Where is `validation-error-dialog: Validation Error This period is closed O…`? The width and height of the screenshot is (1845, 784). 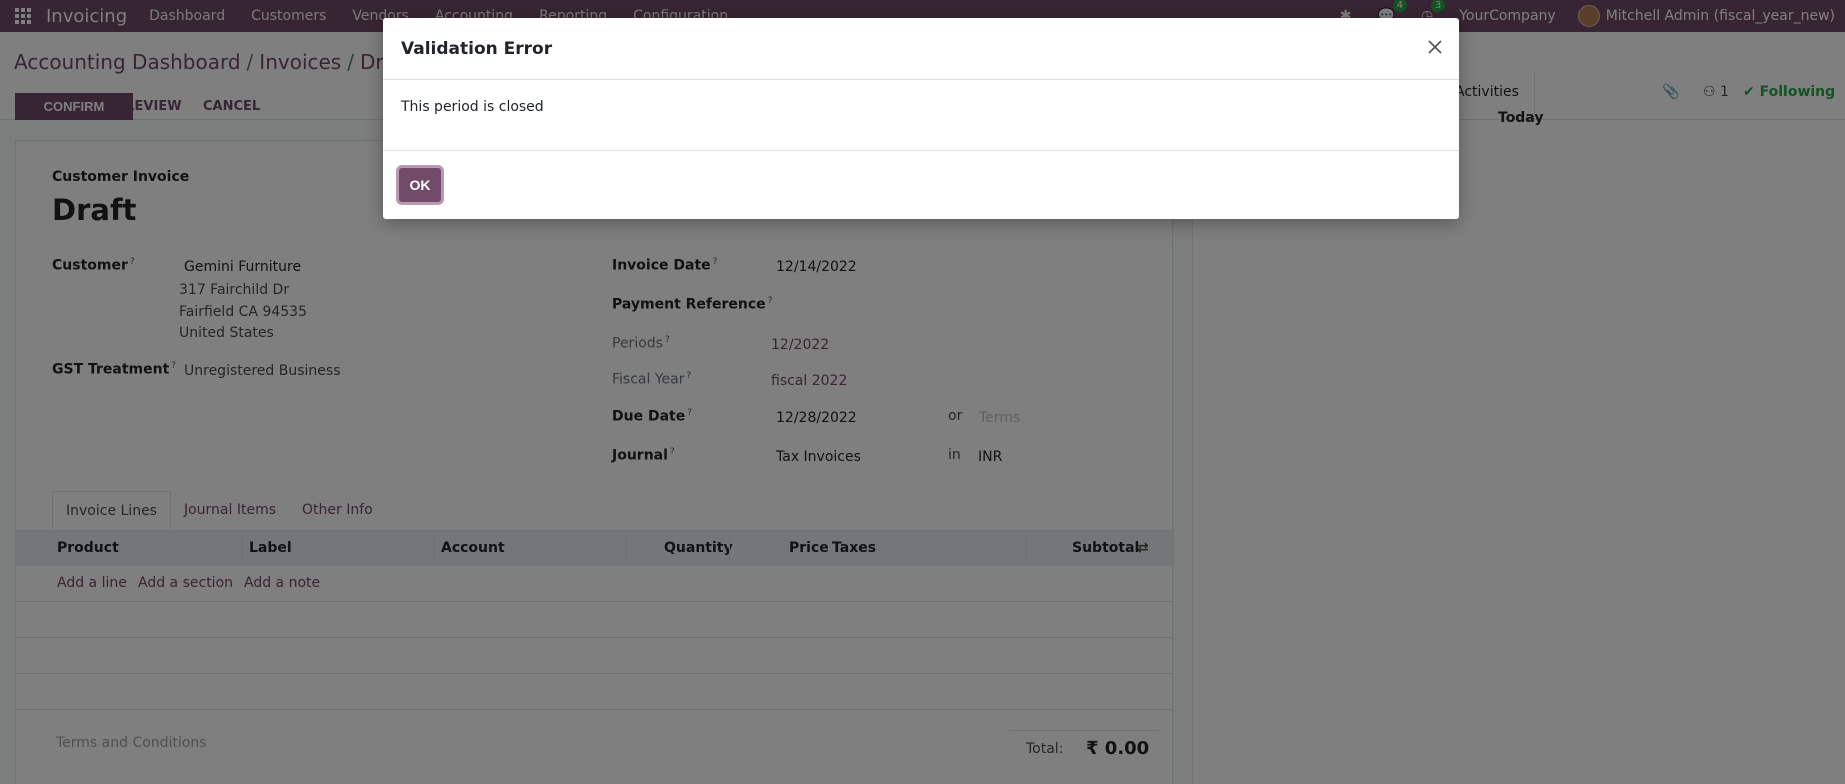
validation-error-dialog: Validation Error This period is closed O… is located at coordinates (921, 118).